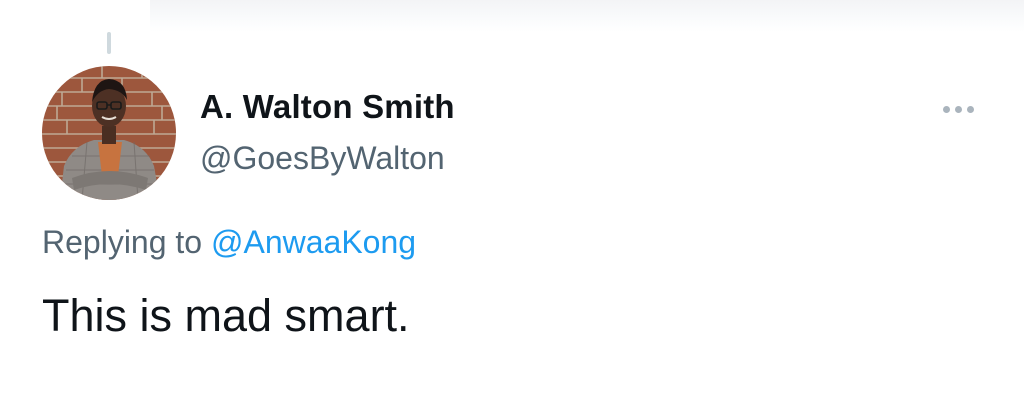 The width and height of the screenshot is (1024, 410). Describe the element at coordinates (313, 242) in the screenshot. I see `reply-mention-link: @AnwaaKong` at that location.